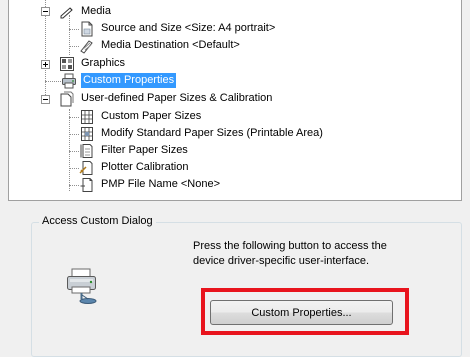 The height and width of the screenshot is (357, 470). Describe the element at coordinates (87, 116) in the screenshot. I see `custom-paper-sizes-icon` at that location.